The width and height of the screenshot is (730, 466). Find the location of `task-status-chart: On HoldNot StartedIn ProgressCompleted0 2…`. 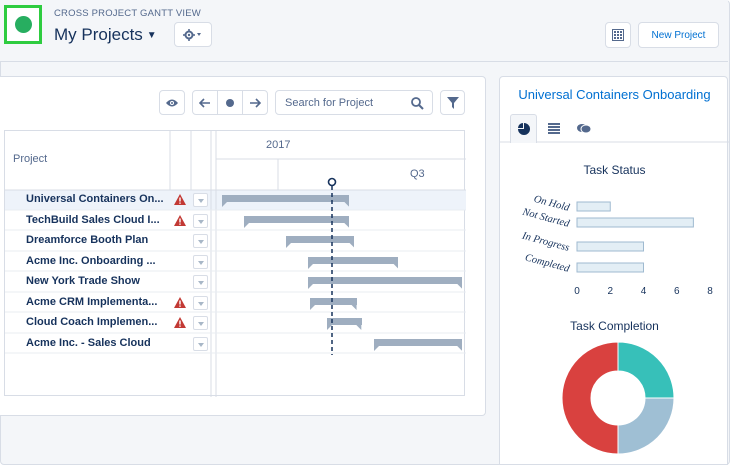

task-status-chart: On HoldNot StartedIn ProgressCompleted0 2… is located at coordinates (616, 245).